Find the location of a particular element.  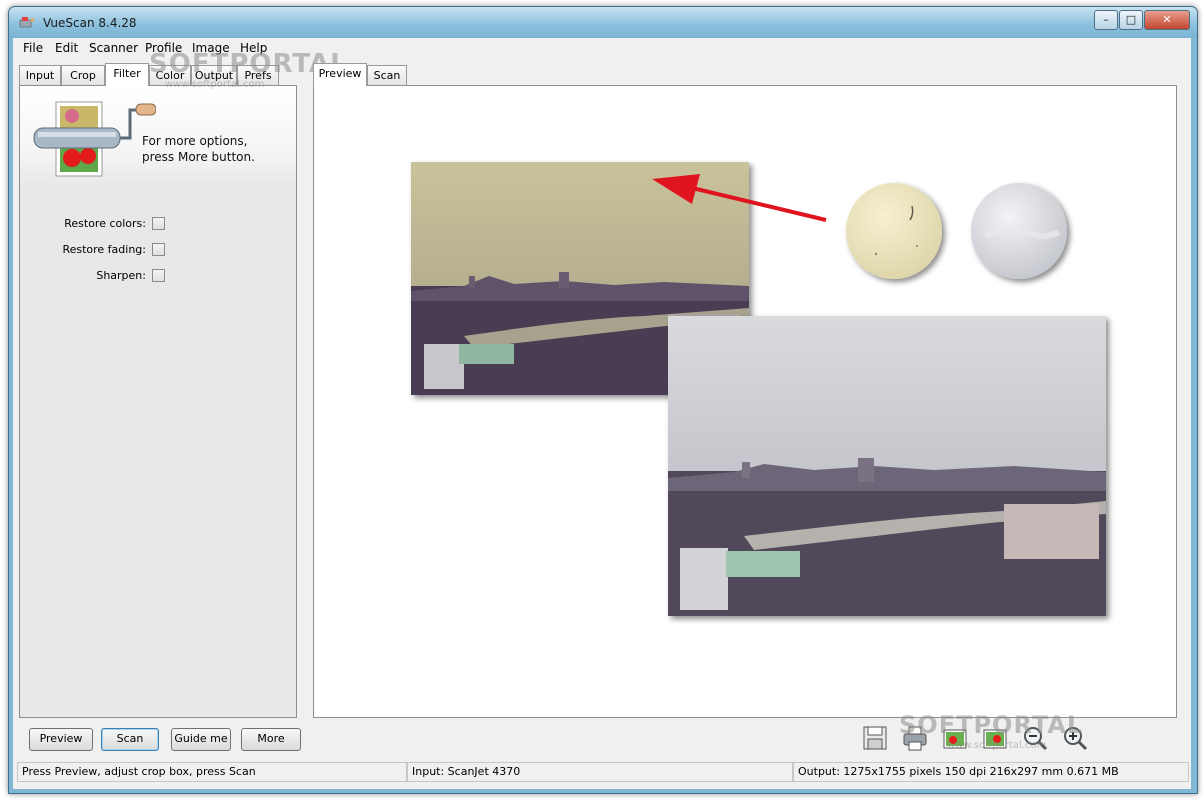

menu-edit: Edit is located at coordinates (66, 48).